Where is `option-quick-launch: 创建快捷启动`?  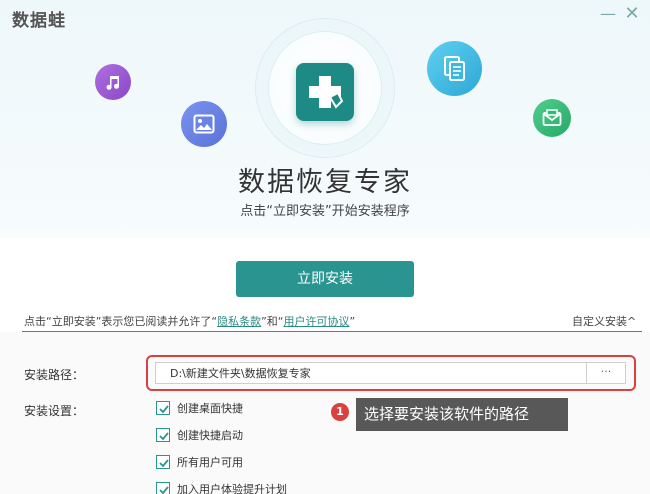 option-quick-launch: 创建快捷启动 is located at coordinates (199, 435).